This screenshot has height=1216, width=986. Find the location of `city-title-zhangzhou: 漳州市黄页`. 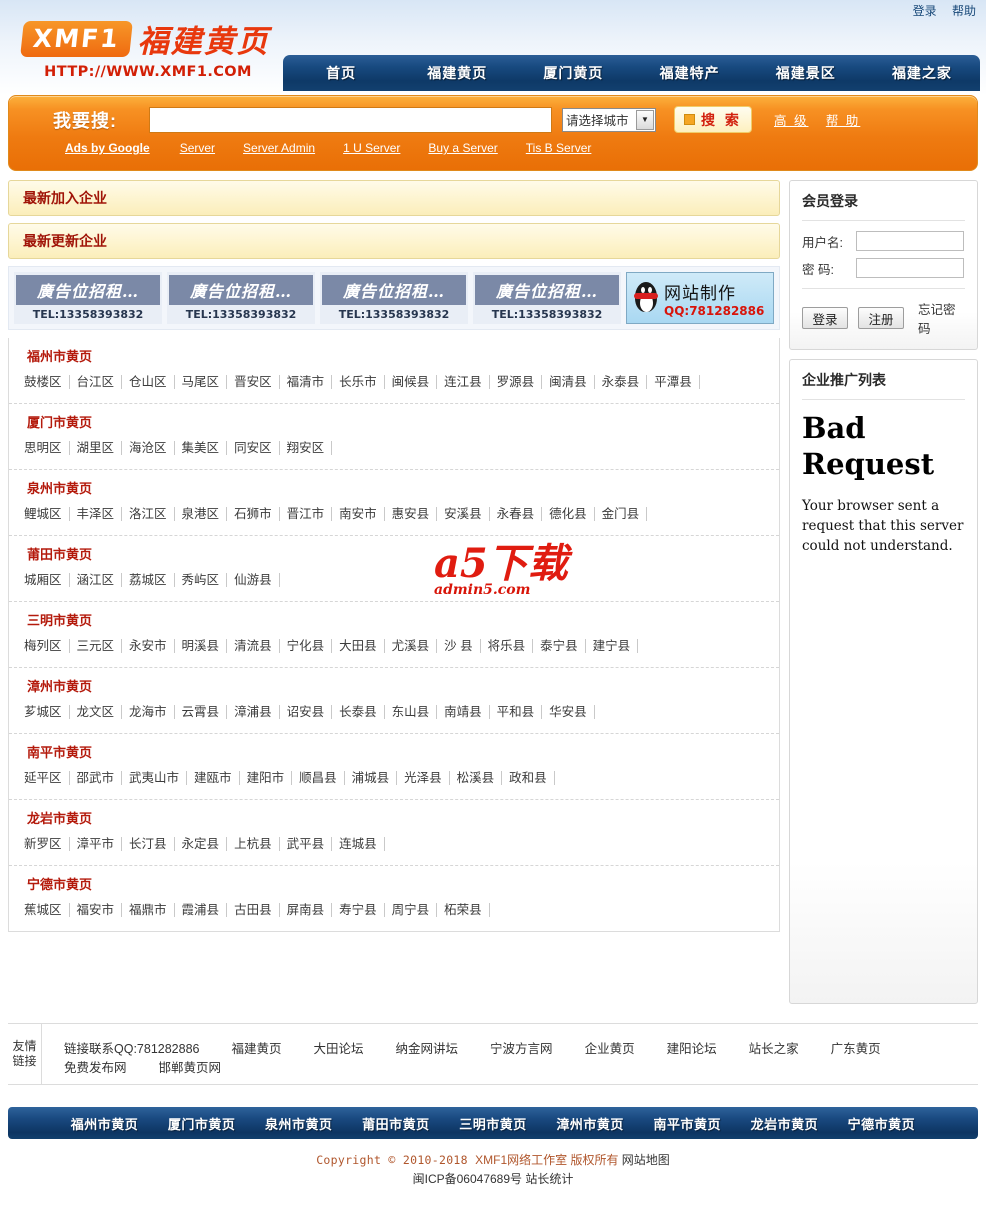

city-title-zhangzhou: 漳州市黄页 is located at coordinates (394, 685).